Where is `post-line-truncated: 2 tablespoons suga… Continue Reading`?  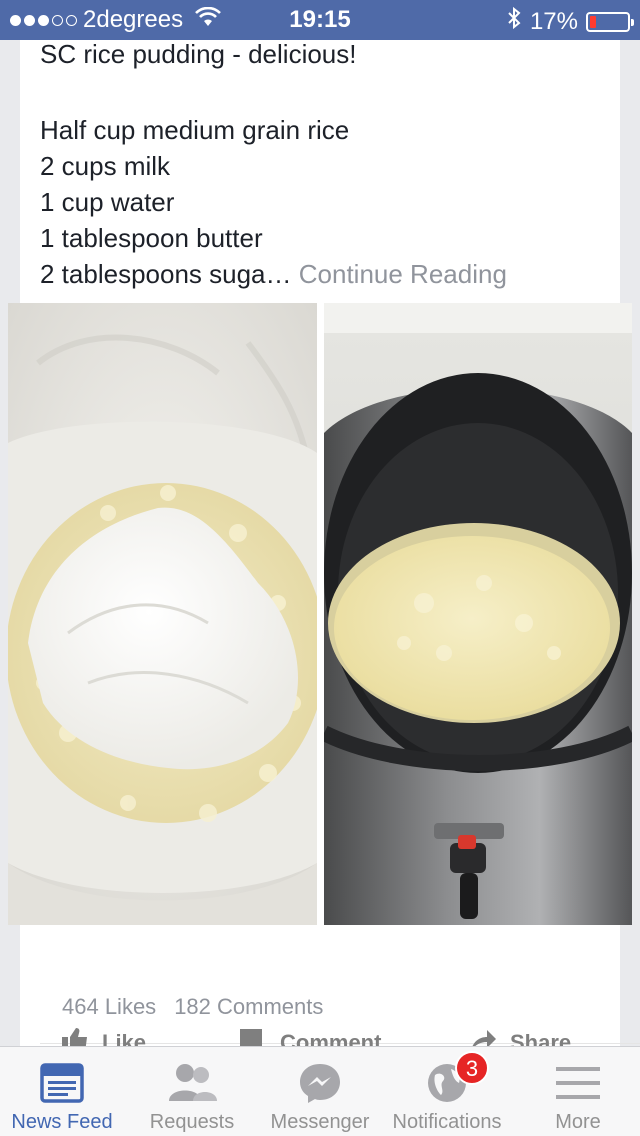 post-line-truncated: 2 tablespoons suga… Continue Reading is located at coordinates (325, 274).